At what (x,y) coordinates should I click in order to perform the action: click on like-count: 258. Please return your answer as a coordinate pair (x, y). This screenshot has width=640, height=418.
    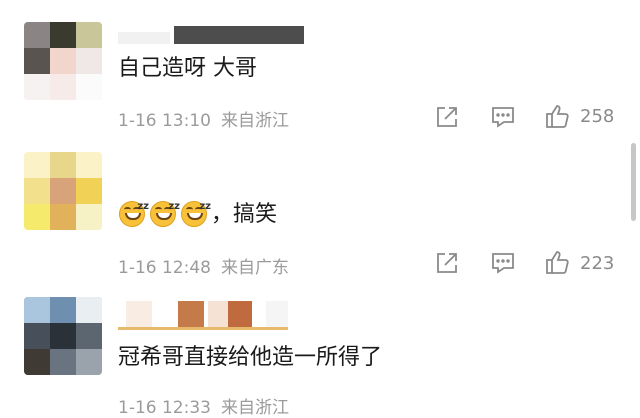
    Looking at the image, I should click on (597, 116).